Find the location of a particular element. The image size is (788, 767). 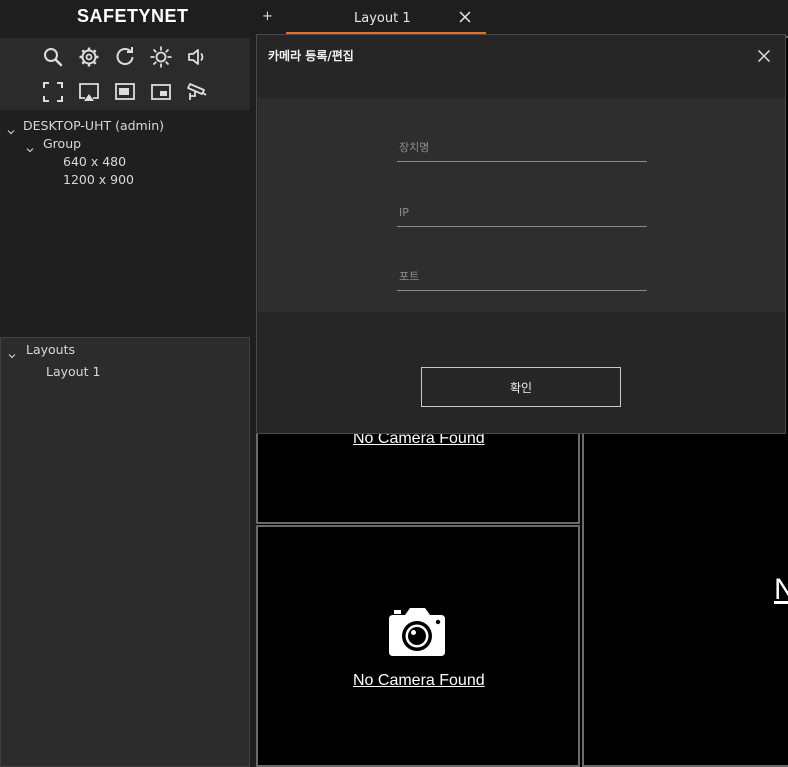

layout-item: Layout 1 is located at coordinates (73, 371).